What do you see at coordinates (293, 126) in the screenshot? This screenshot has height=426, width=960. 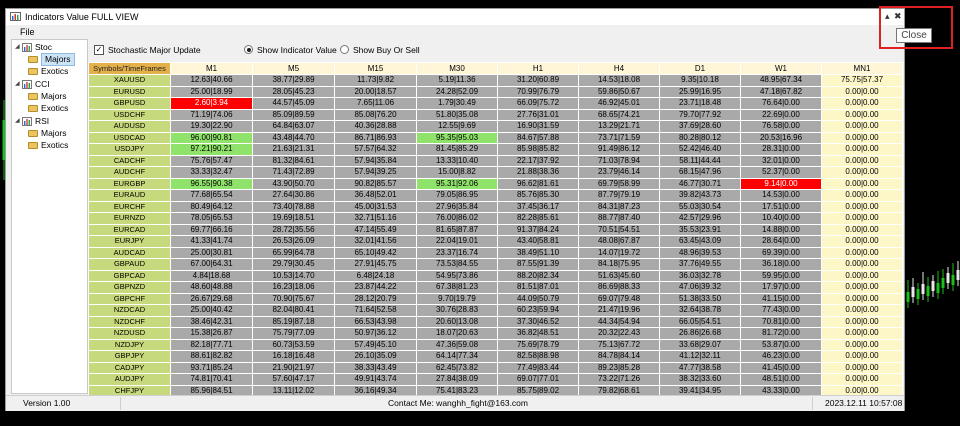 I see `indicator-value-cell: 64.84|63.07` at bounding box center [293, 126].